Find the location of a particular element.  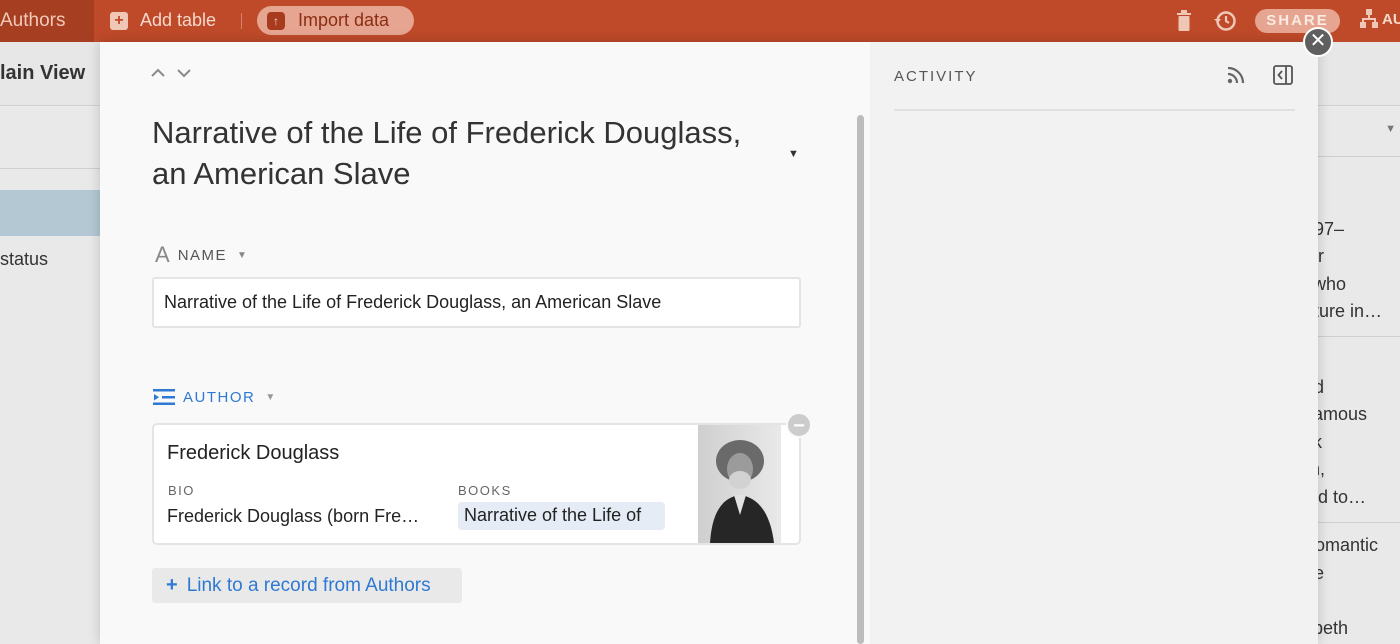

cell-line: ctor is located at coordinates (1321, 256).